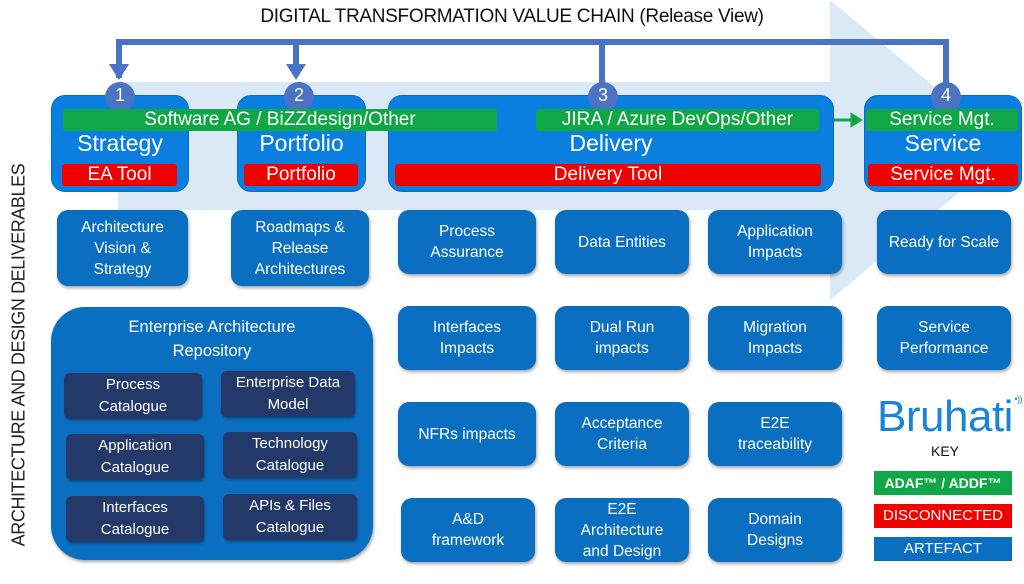 Image resolution: width=1024 pixels, height=584 pixels. What do you see at coordinates (943, 175) in the screenshot?
I see `tool-badge: Service Mgt.` at bounding box center [943, 175].